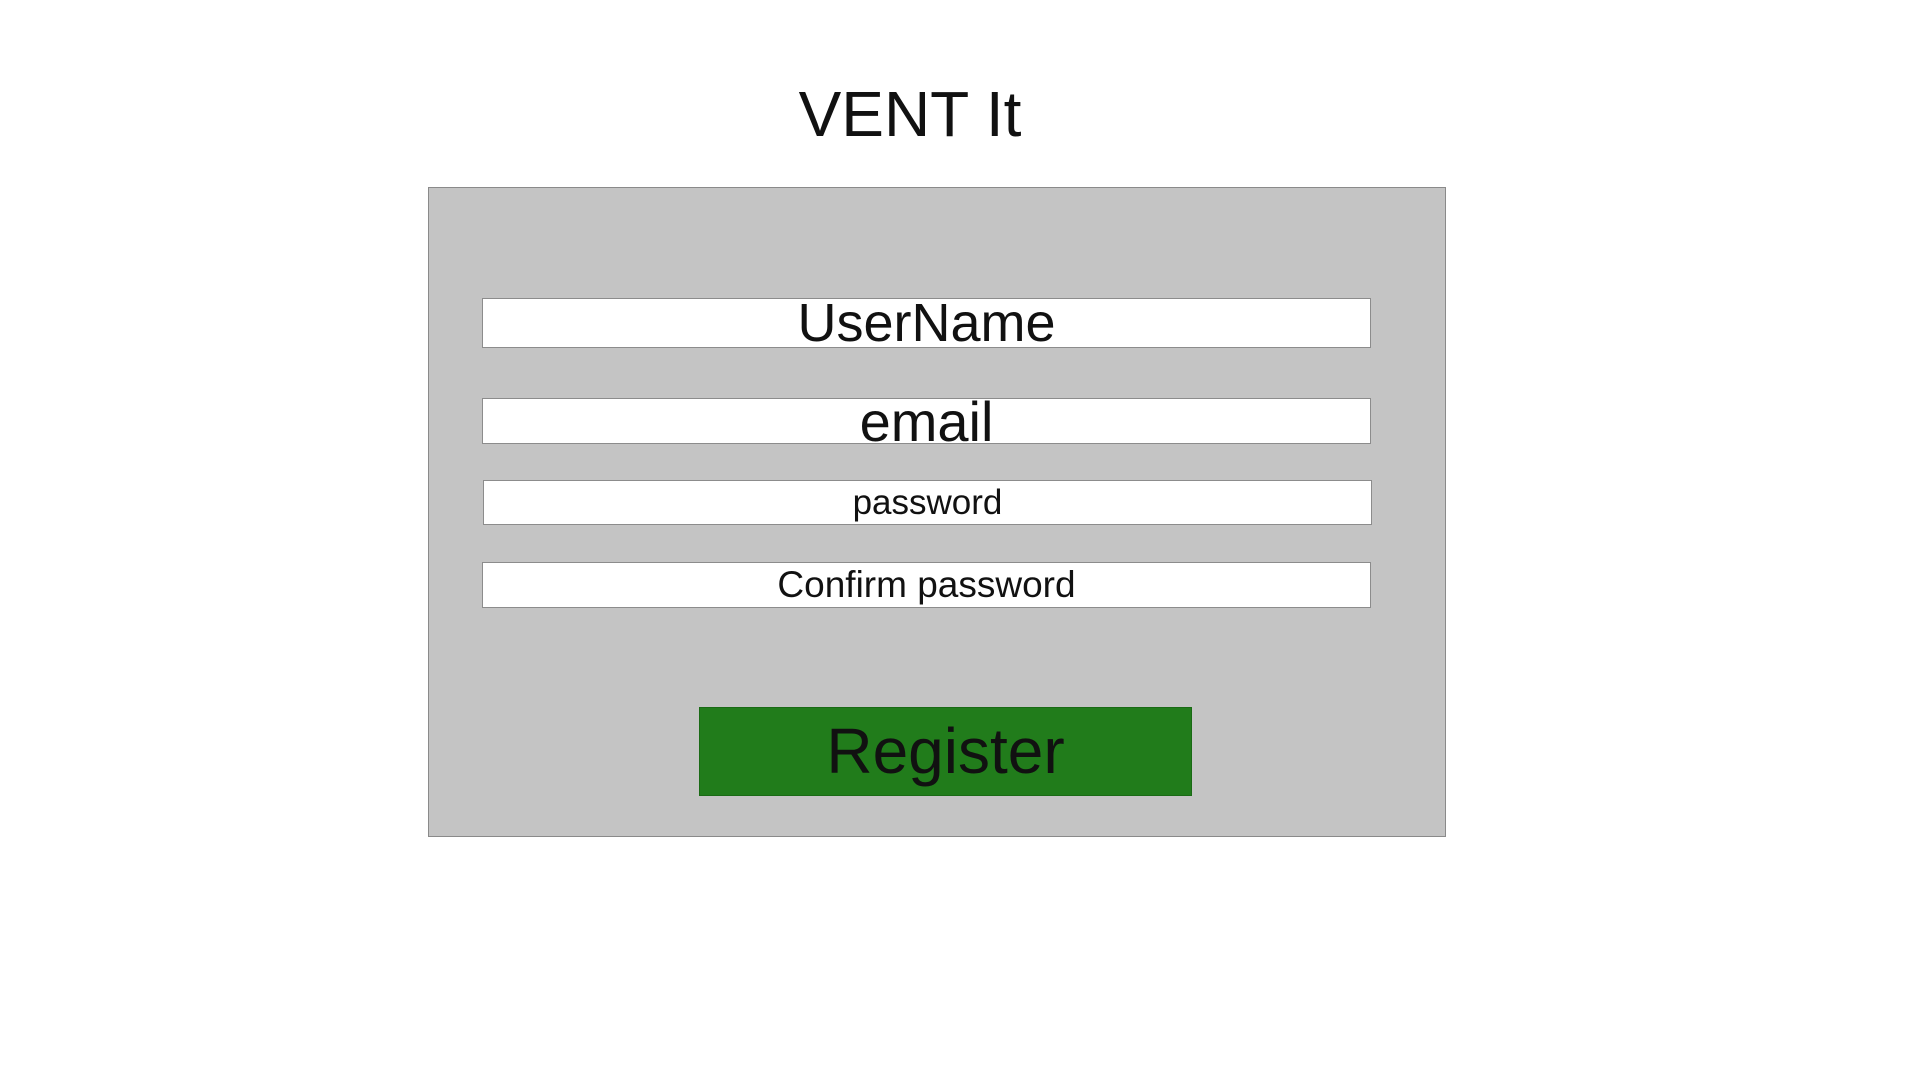 The image size is (1920, 1080). Describe the element at coordinates (945, 751) in the screenshot. I see `register-button: Register` at that location.